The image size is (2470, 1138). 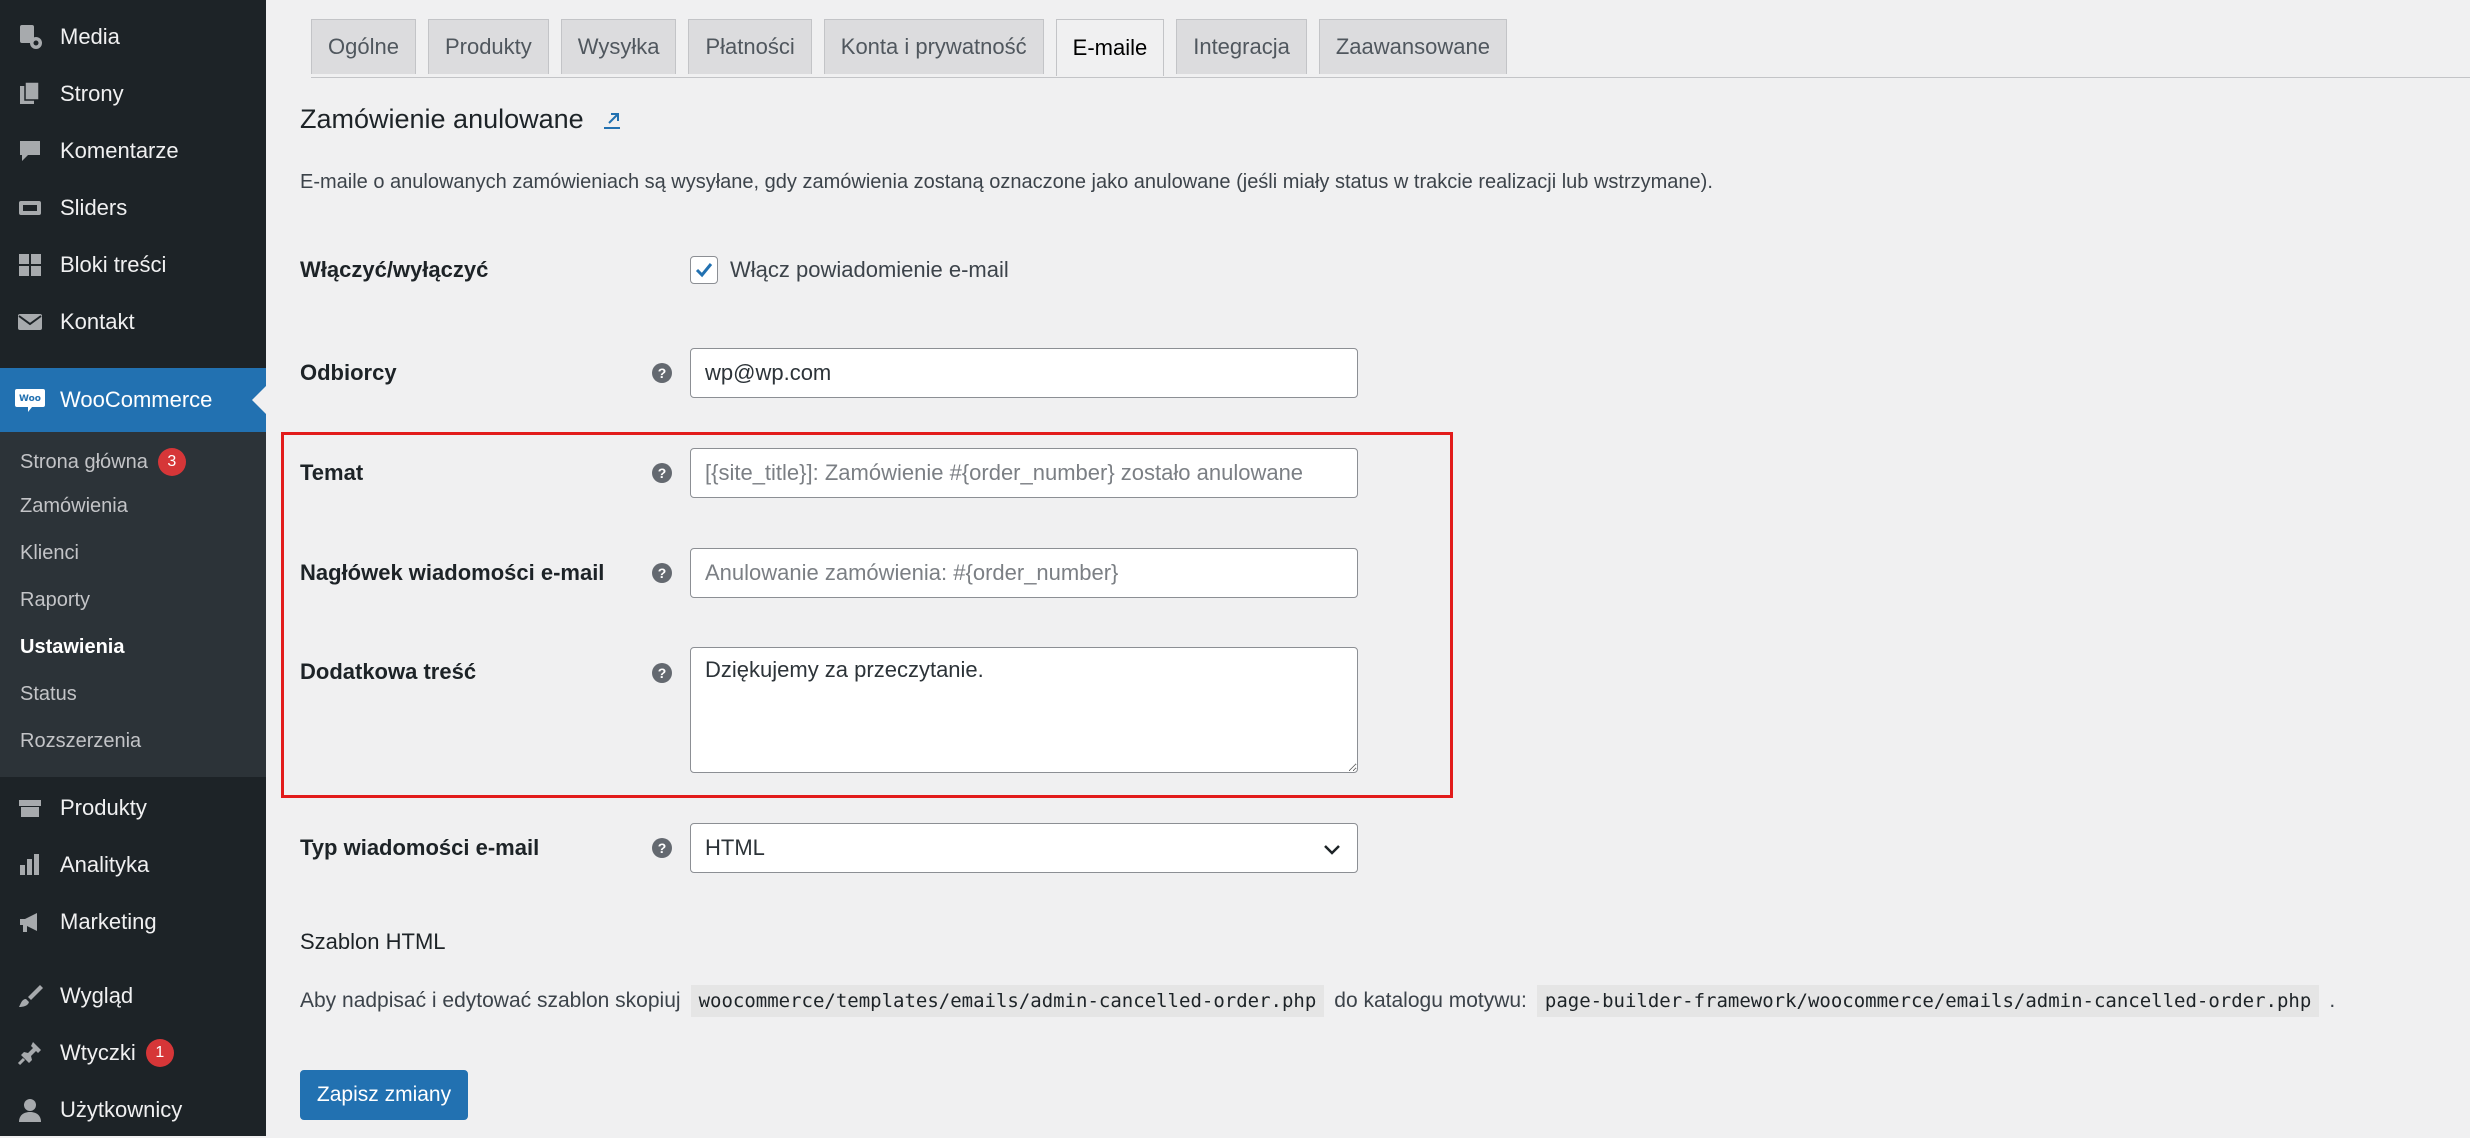 What do you see at coordinates (1412, 46) in the screenshot?
I see `tab-advanced: Zaawansowane` at bounding box center [1412, 46].